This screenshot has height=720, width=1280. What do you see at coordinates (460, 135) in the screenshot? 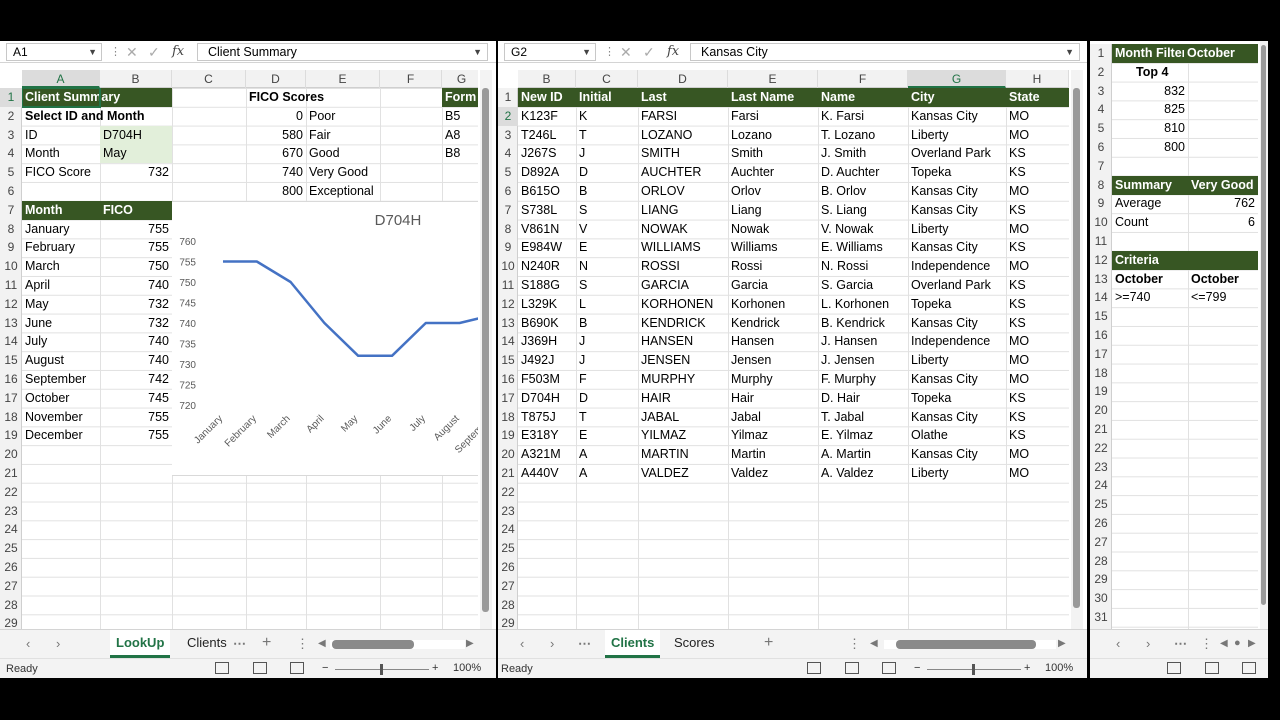
I see `form-cell: A8` at bounding box center [460, 135].